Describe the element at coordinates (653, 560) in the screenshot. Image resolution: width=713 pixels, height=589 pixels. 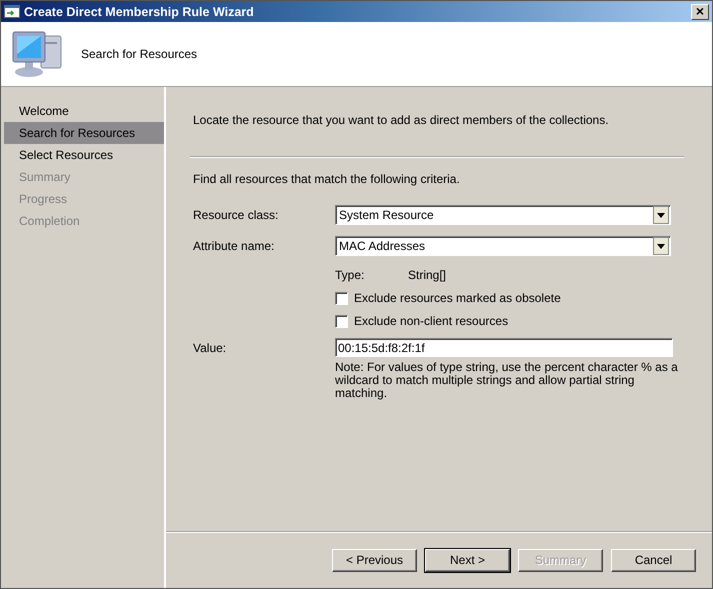
I see `wizard-button: Cancel` at that location.